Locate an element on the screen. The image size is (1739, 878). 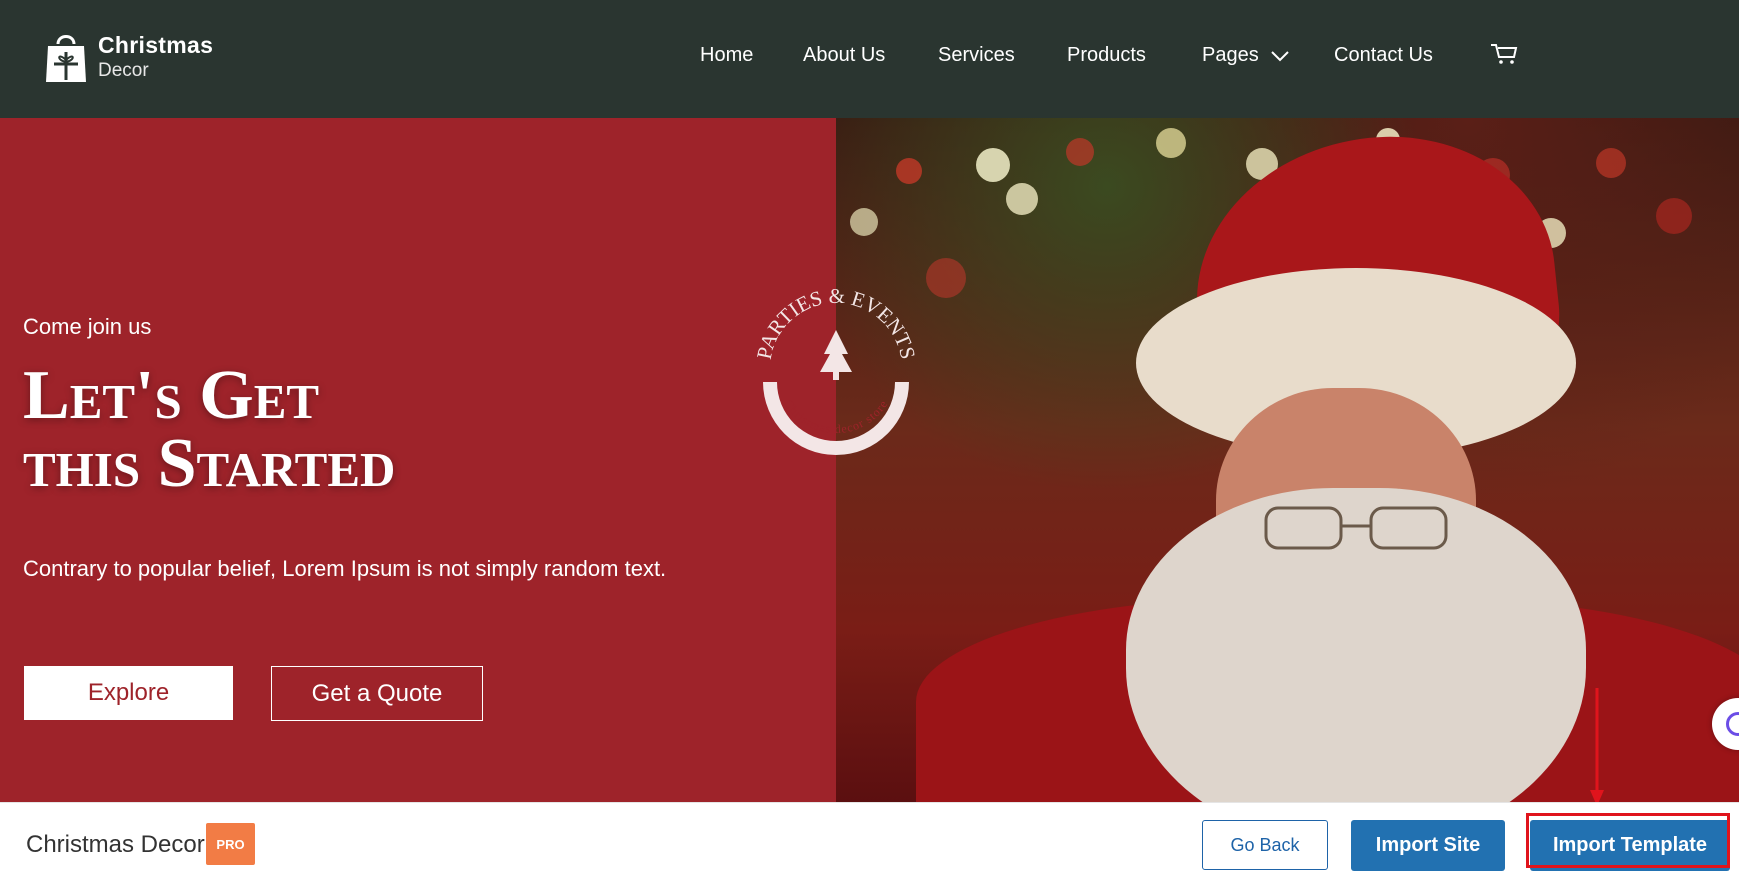
chat-widget-icon is located at coordinates (1732, 724).